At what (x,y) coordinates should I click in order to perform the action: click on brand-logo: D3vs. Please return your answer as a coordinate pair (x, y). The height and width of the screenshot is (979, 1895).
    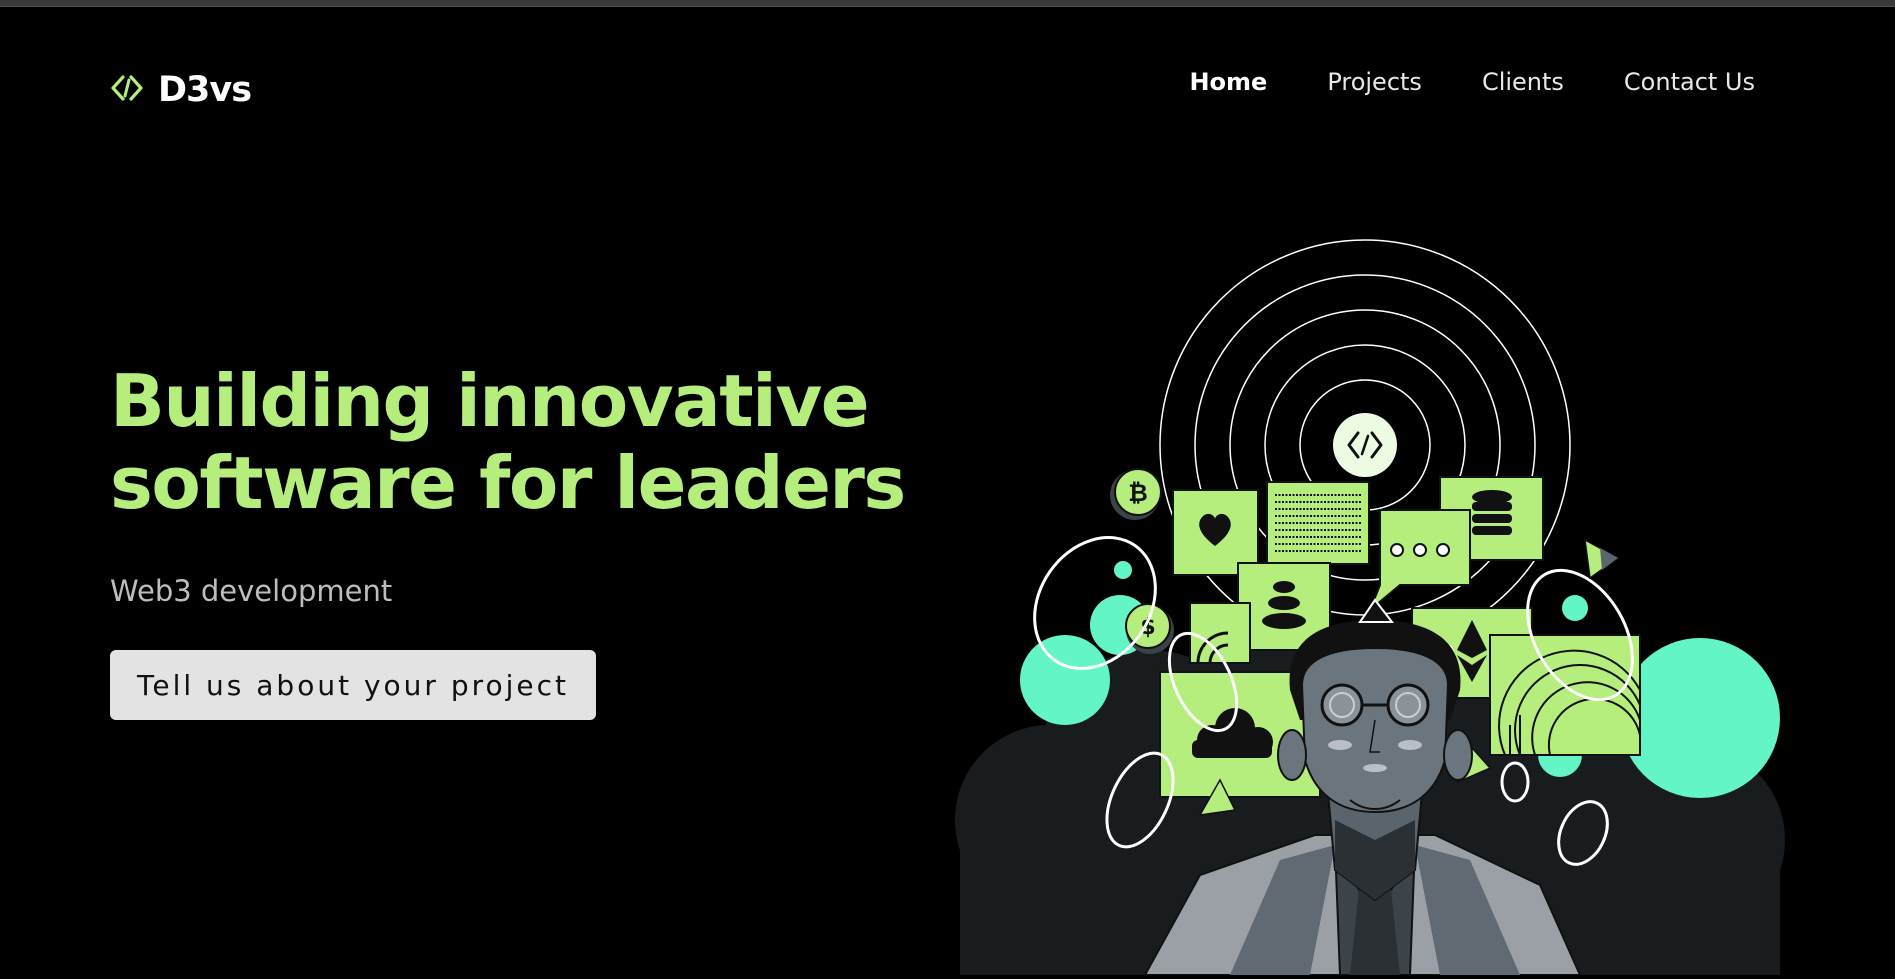
    Looking at the image, I should click on (181, 90).